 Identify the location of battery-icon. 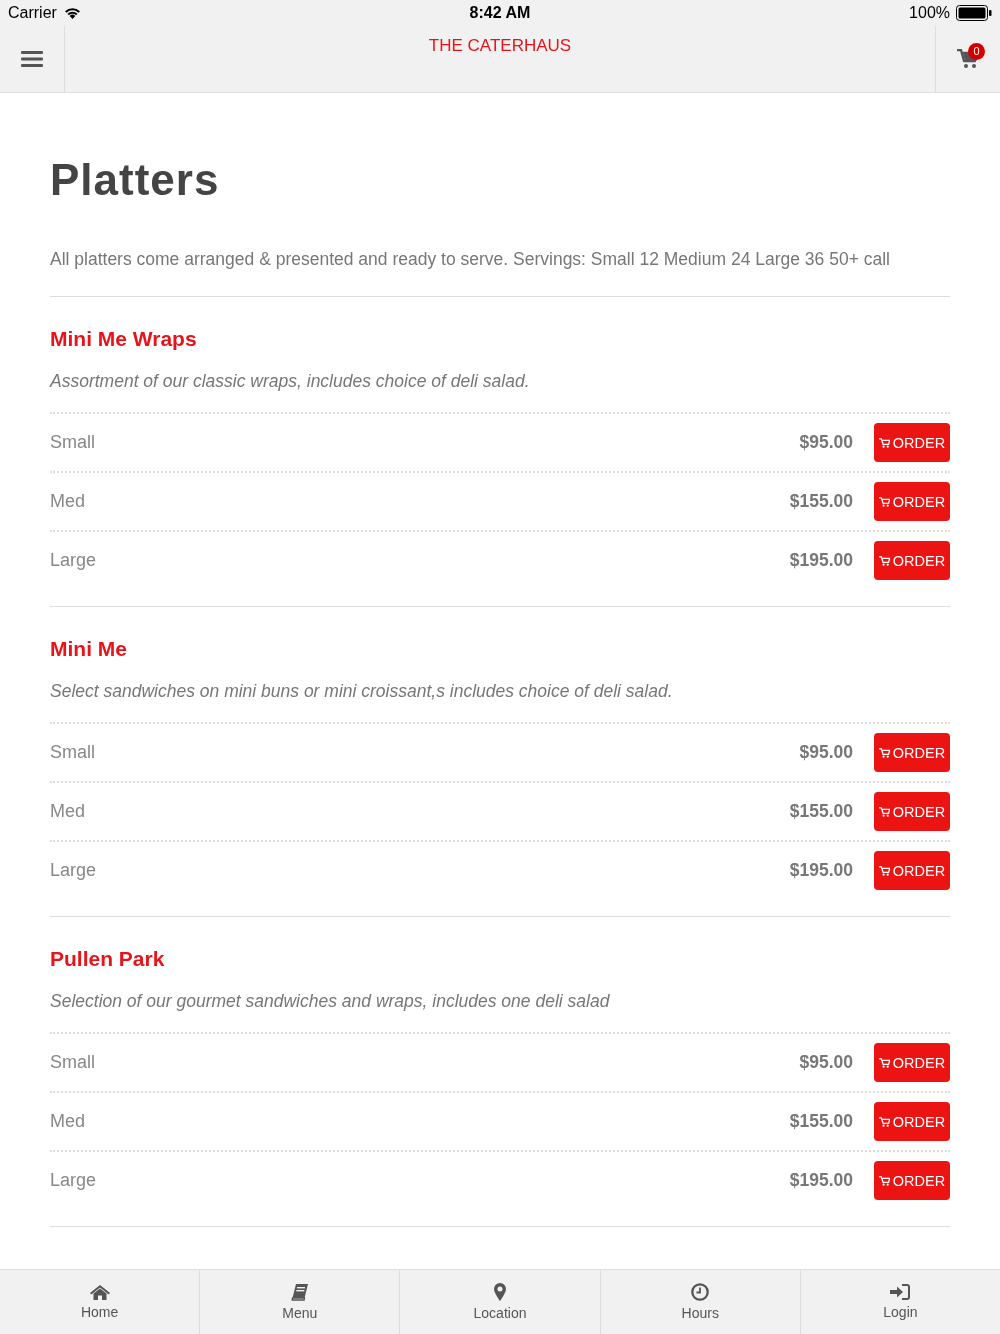
(974, 13).